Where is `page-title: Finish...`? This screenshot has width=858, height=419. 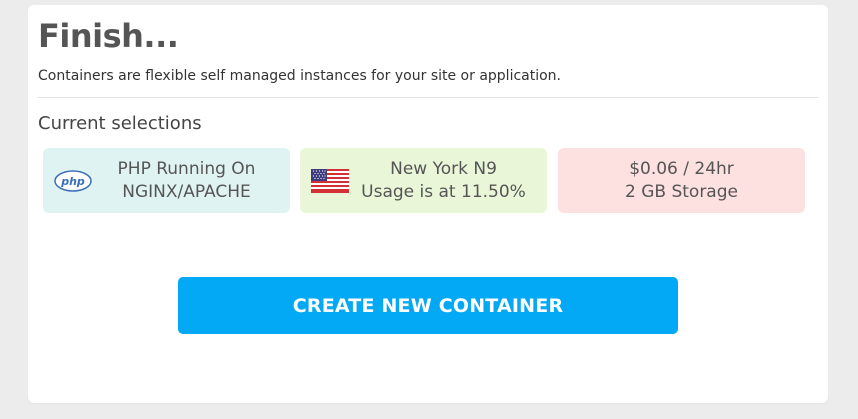 page-title: Finish... is located at coordinates (108, 36).